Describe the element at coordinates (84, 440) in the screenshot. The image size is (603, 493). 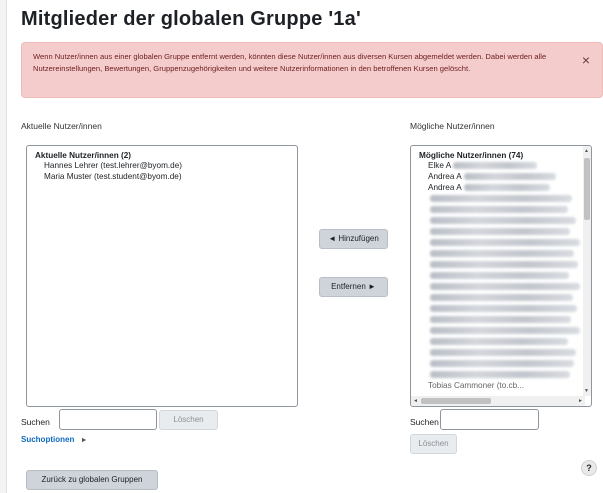
I see `caret-right-icon: ►` at that location.